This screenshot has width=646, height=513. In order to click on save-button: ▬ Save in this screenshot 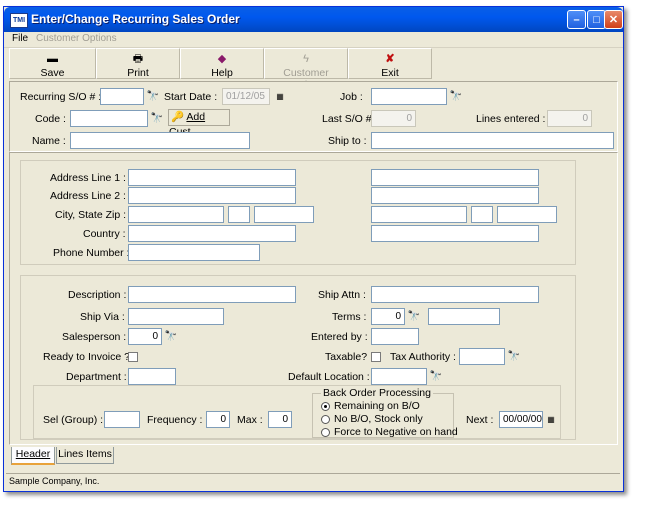, I will do `click(52, 63)`.